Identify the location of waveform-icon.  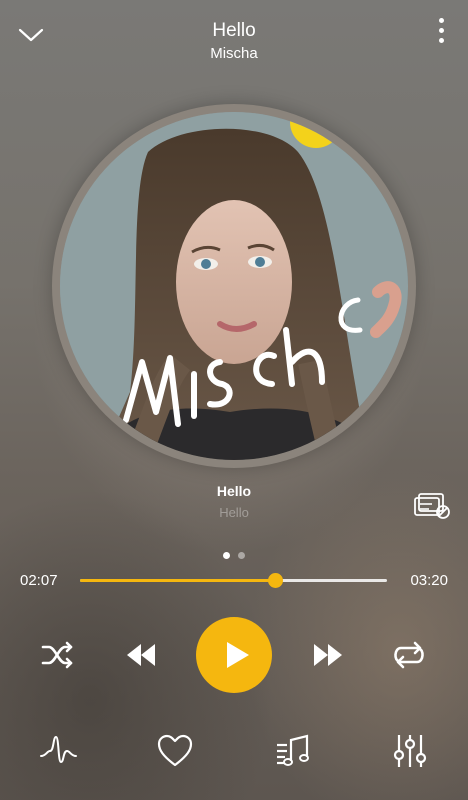
(58, 749).